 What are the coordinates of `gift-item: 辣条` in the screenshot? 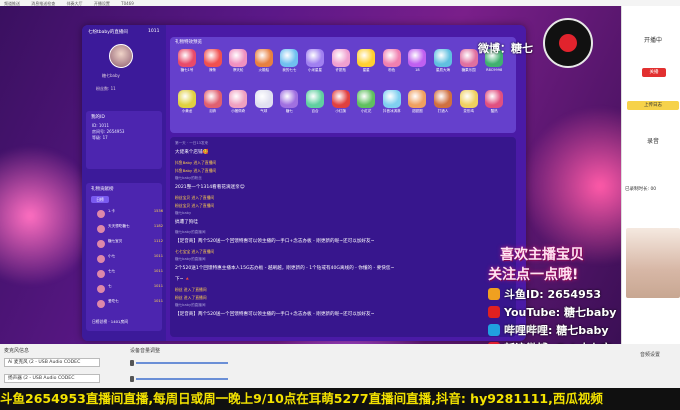 It's located at (213, 64).